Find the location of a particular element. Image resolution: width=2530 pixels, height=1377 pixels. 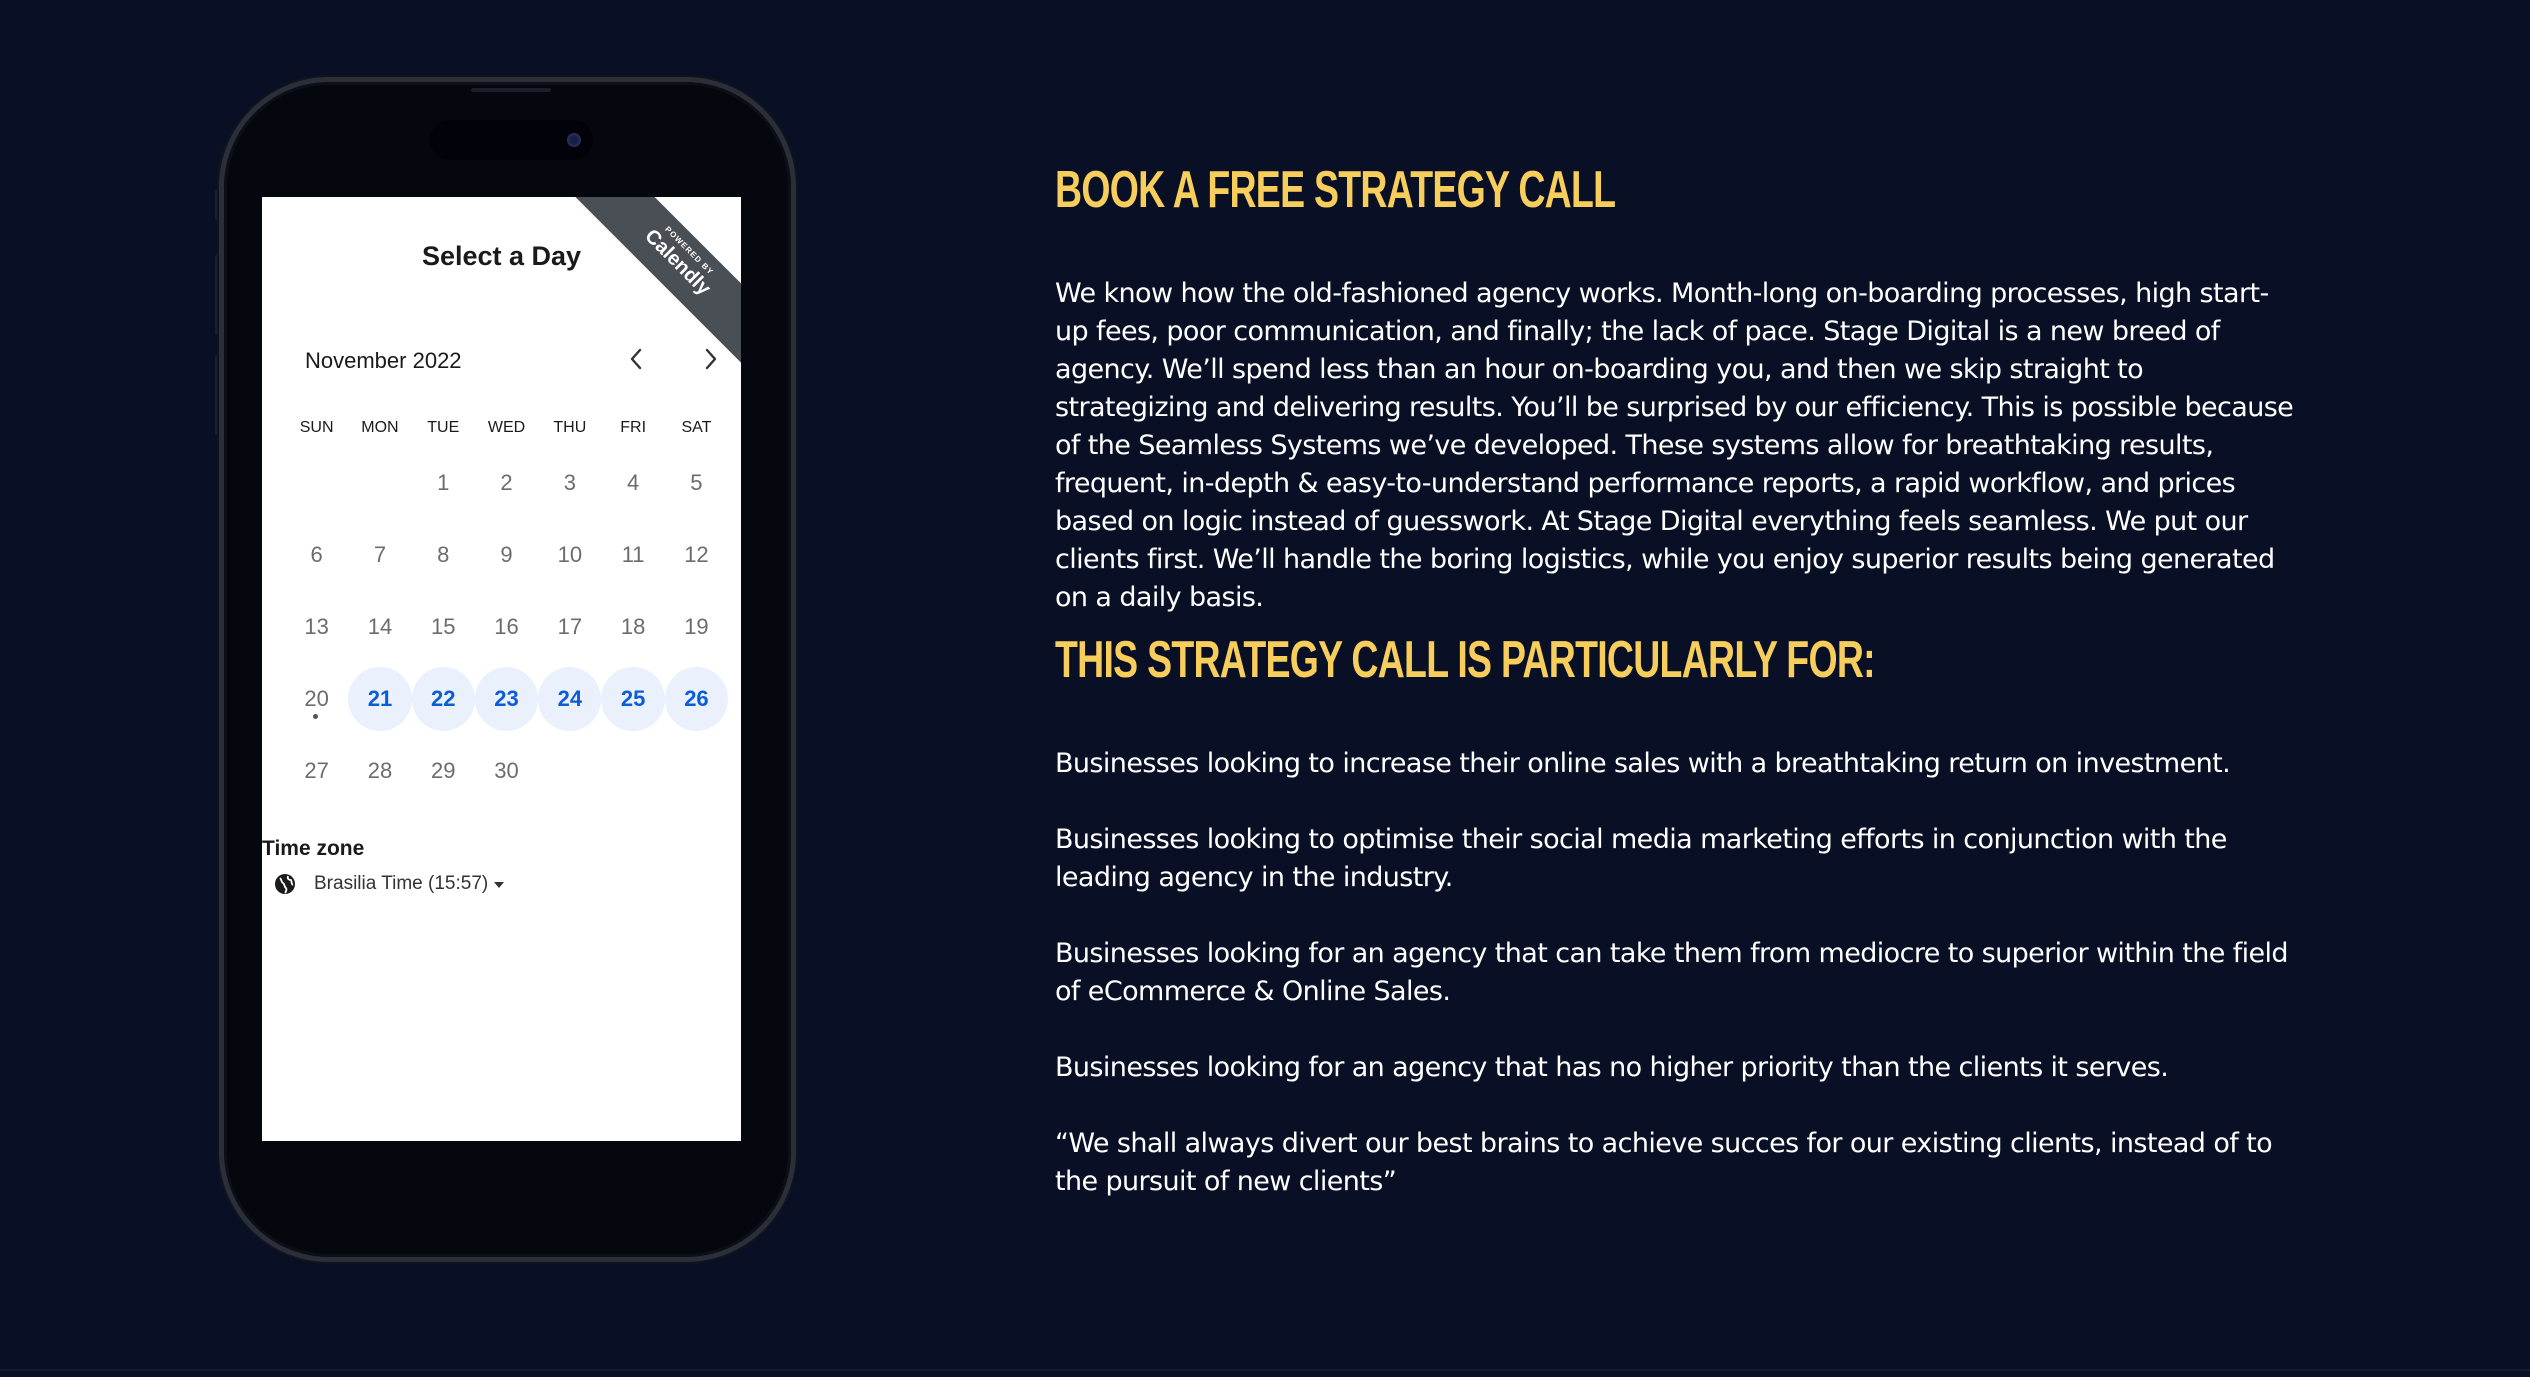

timezone-label: Time zone is located at coordinates (313, 848).